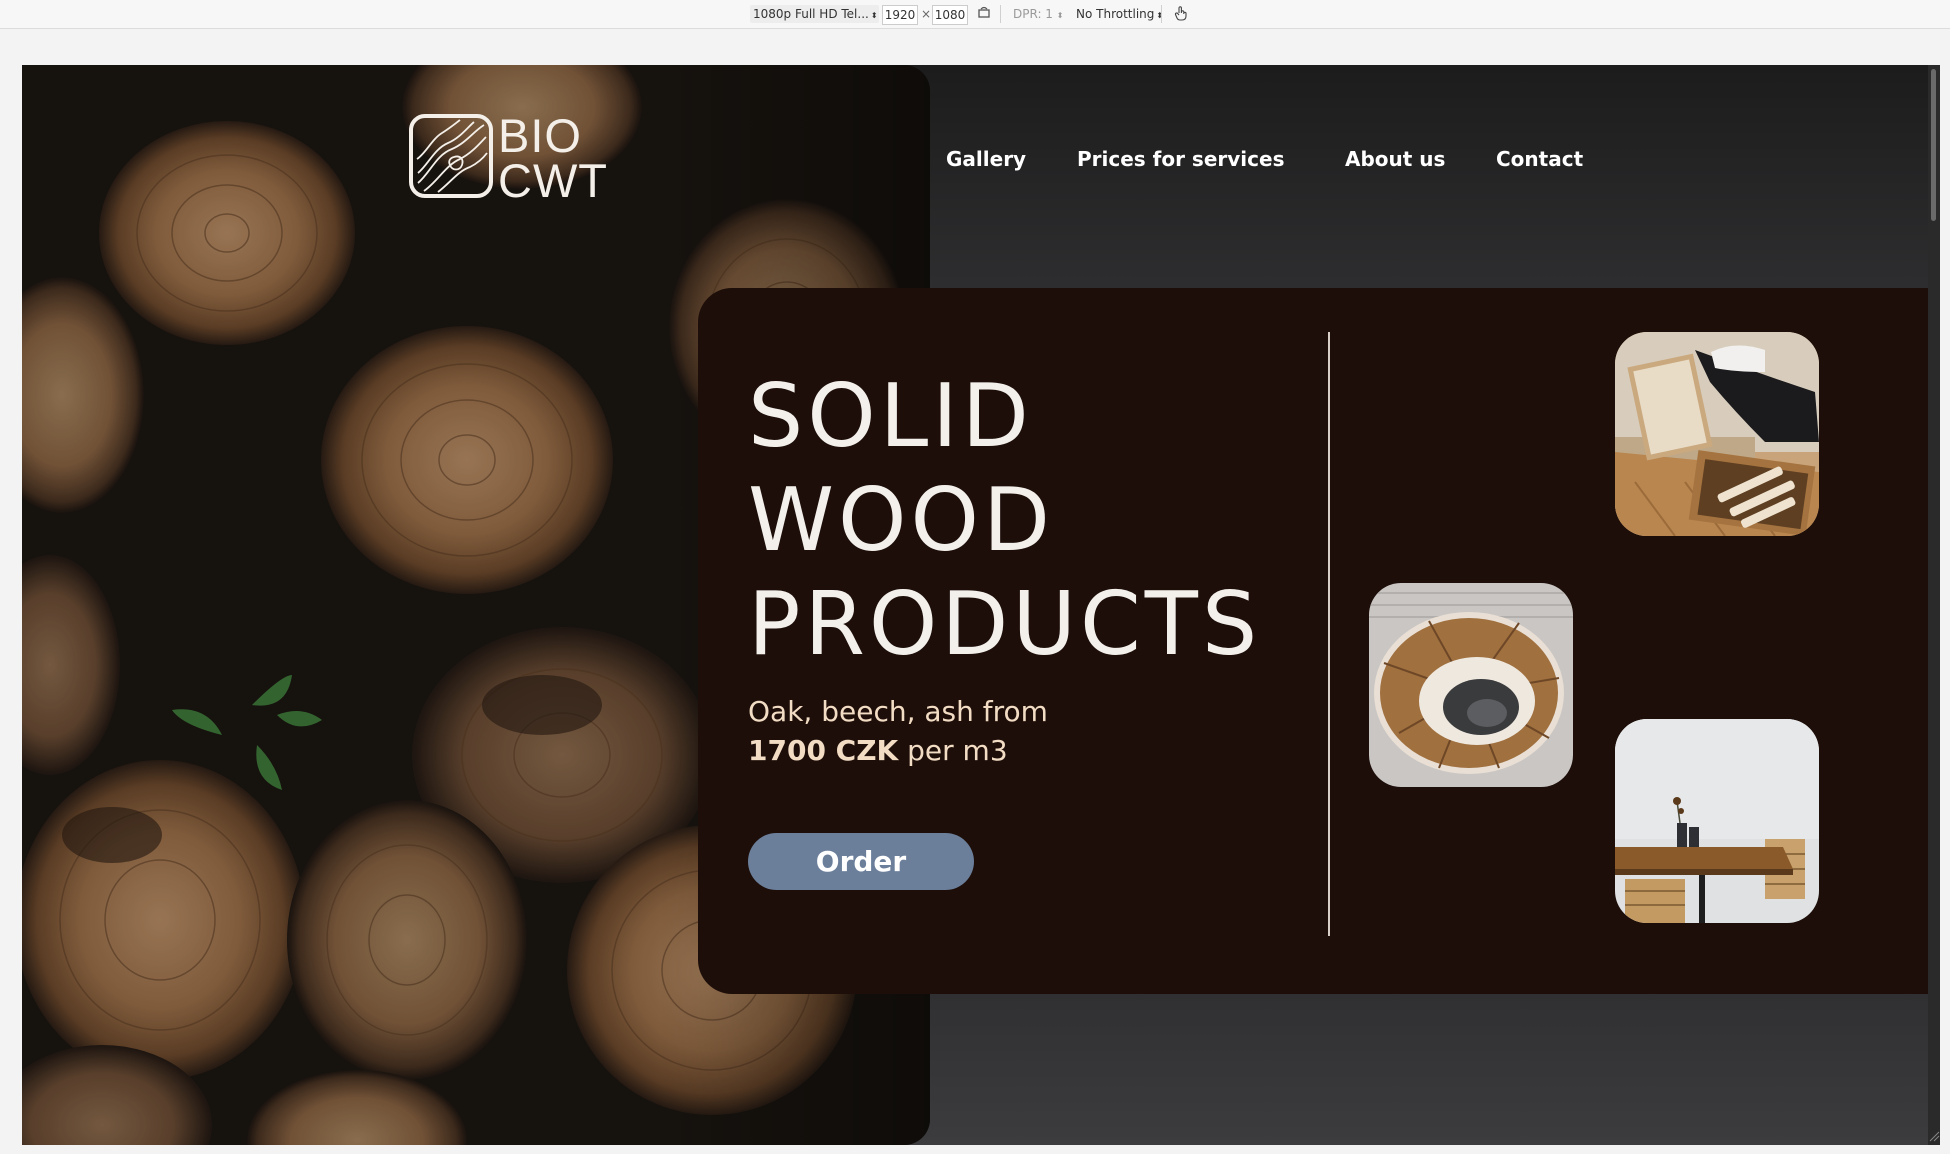 The height and width of the screenshot is (1154, 1950). I want to click on page-scrollbar, so click(1934, 605).